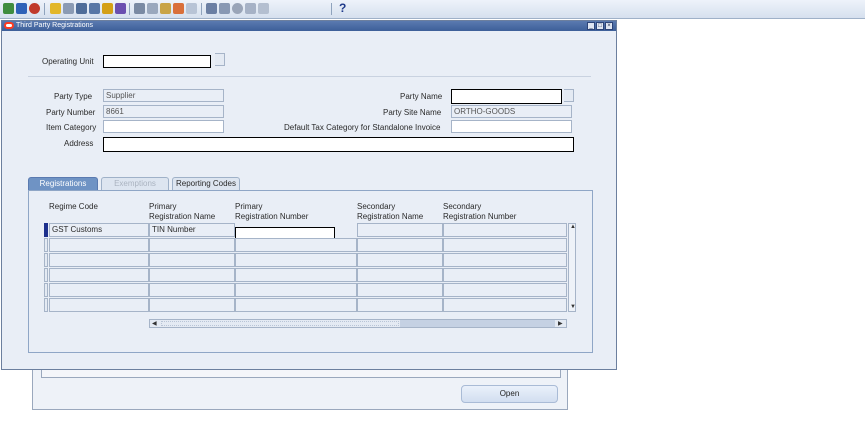 The image size is (865, 422). What do you see at coordinates (573, 307) in the screenshot?
I see `scroll-down-arrow-icon: ▼` at bounding box center [573, 307].